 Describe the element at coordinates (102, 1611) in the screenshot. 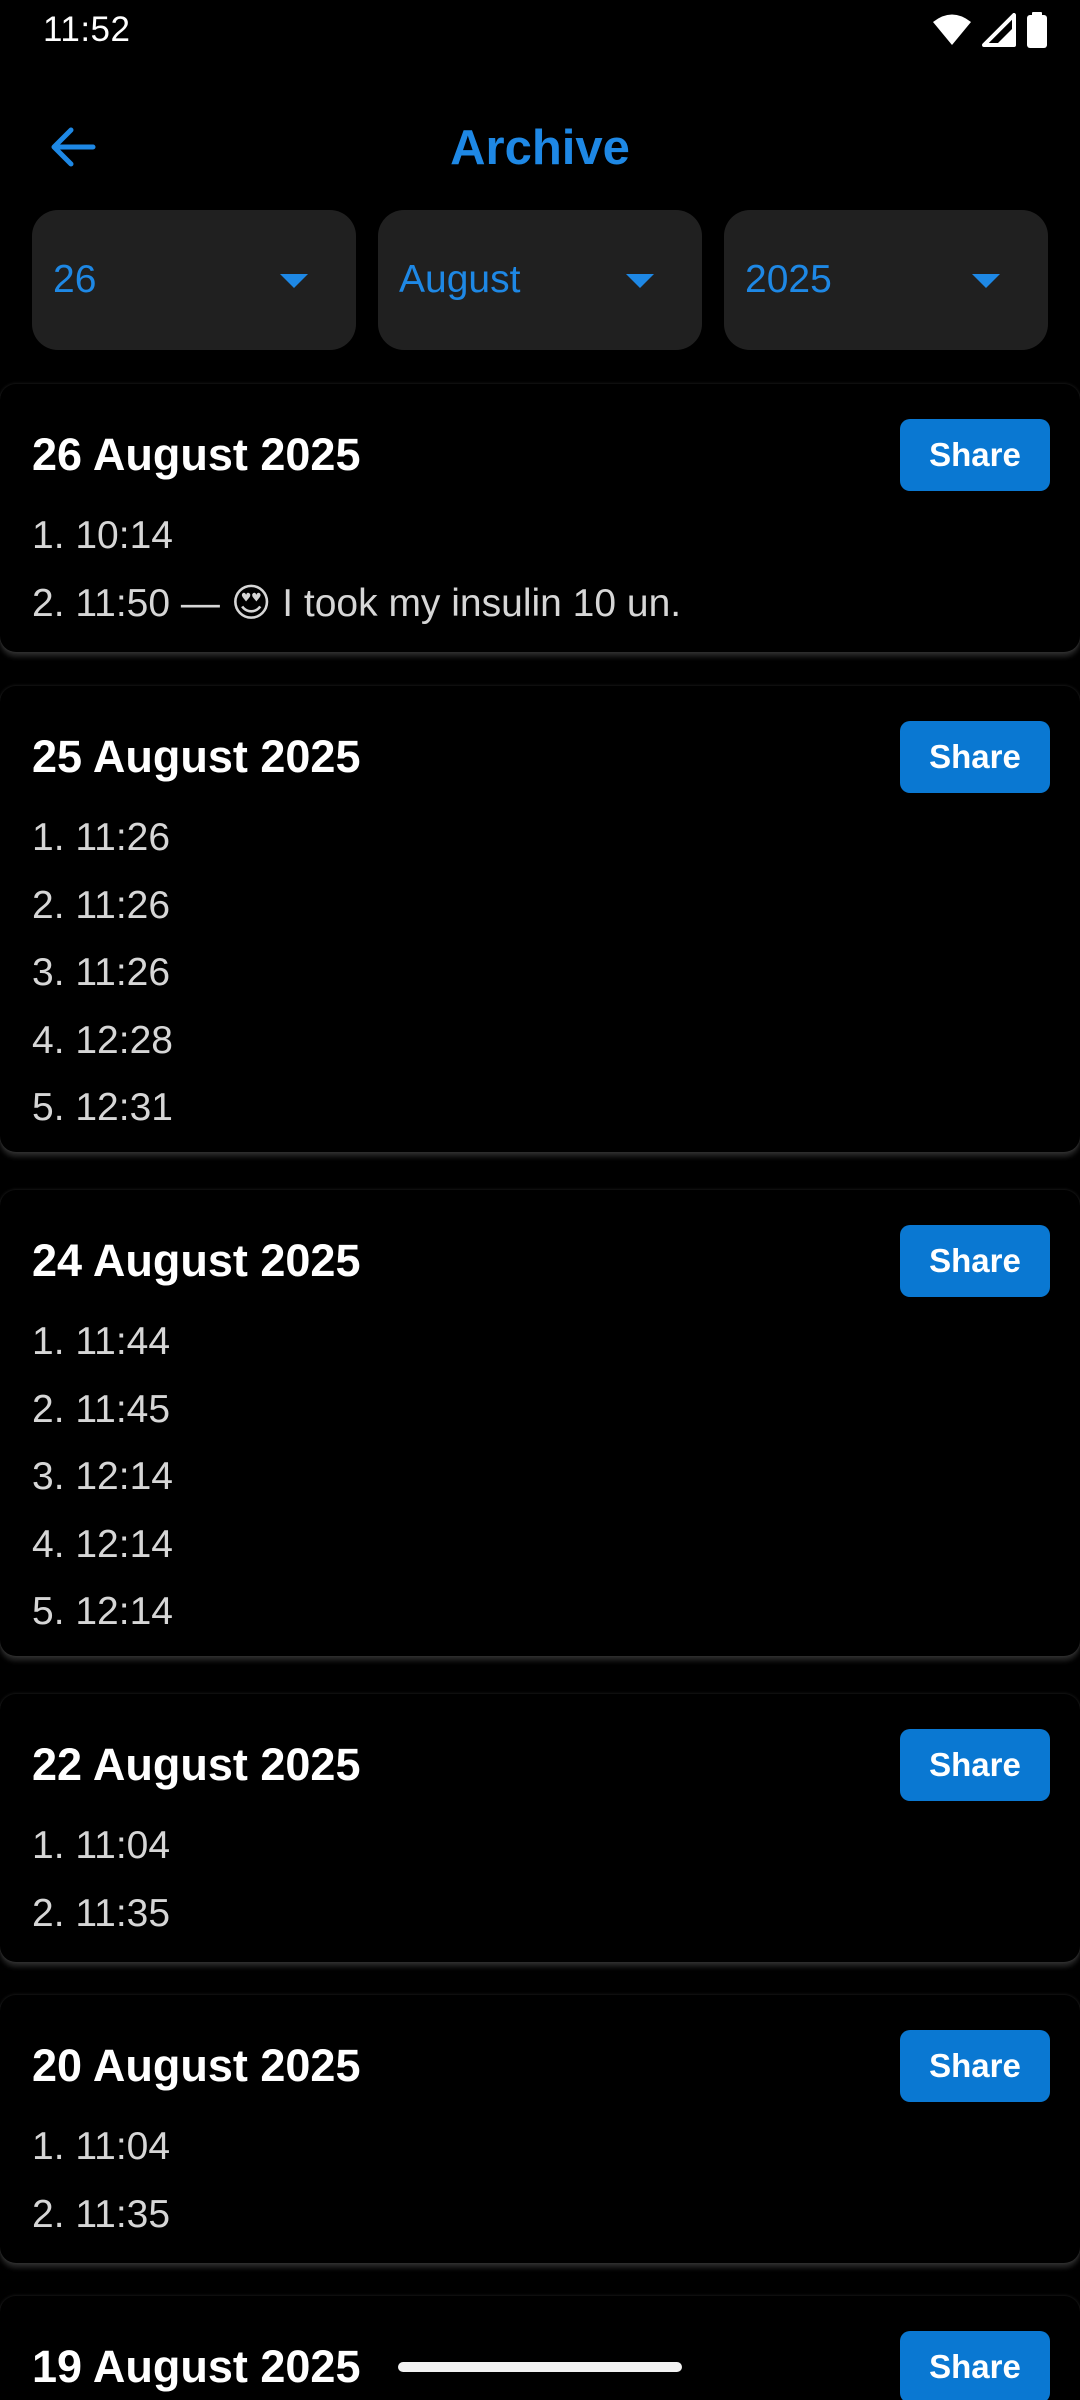

I see `entry-item: 5. 12:14` at that location.